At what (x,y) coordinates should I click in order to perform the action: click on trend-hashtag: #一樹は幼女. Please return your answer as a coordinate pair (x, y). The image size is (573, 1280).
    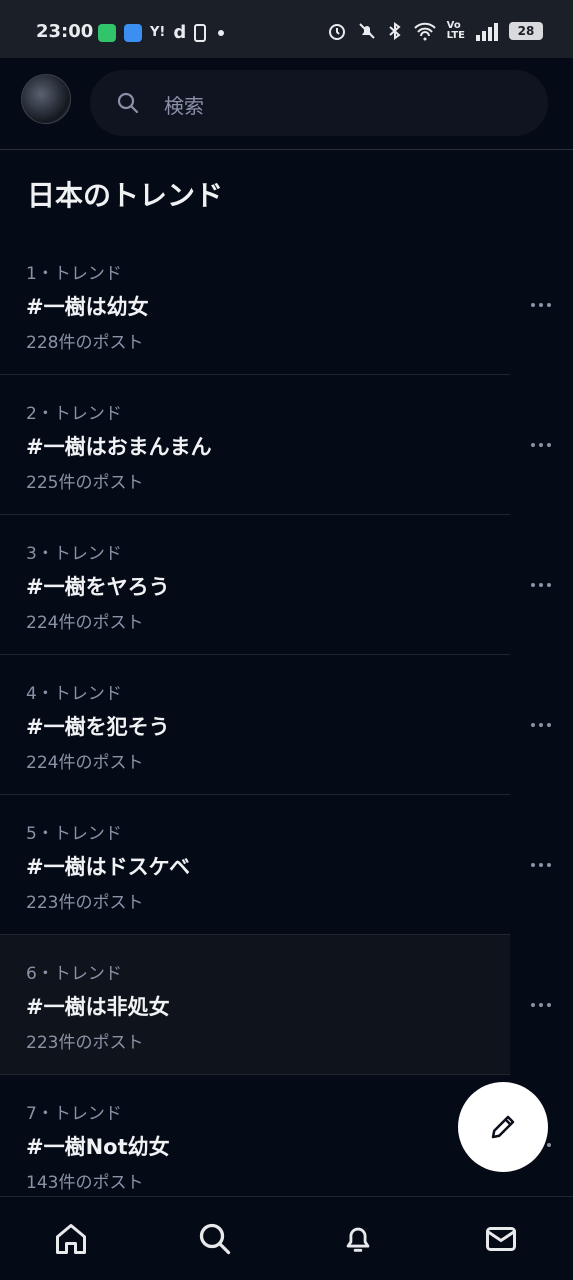
    Looking at the image, I should click on (87, 307).